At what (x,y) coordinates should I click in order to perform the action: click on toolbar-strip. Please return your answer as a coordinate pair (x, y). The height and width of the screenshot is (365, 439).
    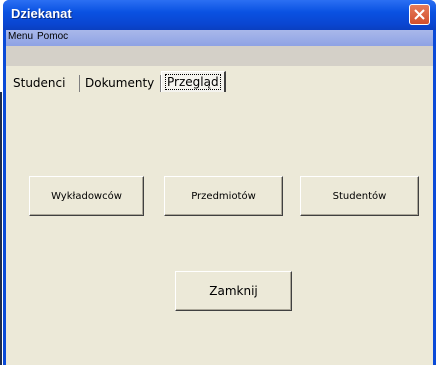
    Looking at the image, I should click on (219, 56).